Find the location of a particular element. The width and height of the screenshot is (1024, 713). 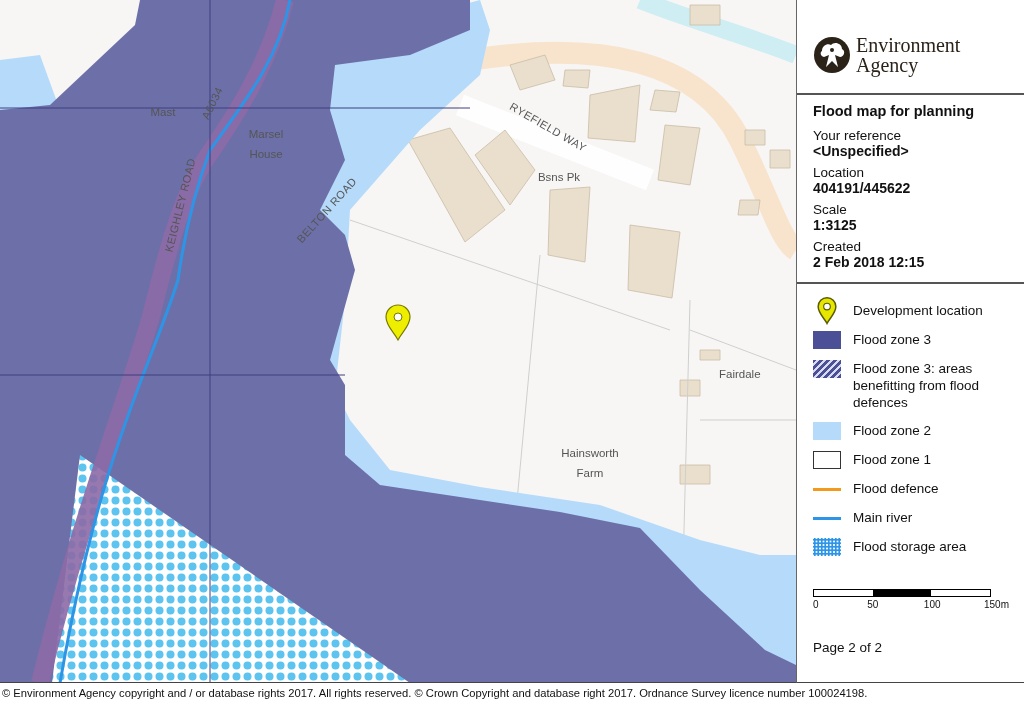

panel-title: Flood map for planning is located at coordinates (894, 111).